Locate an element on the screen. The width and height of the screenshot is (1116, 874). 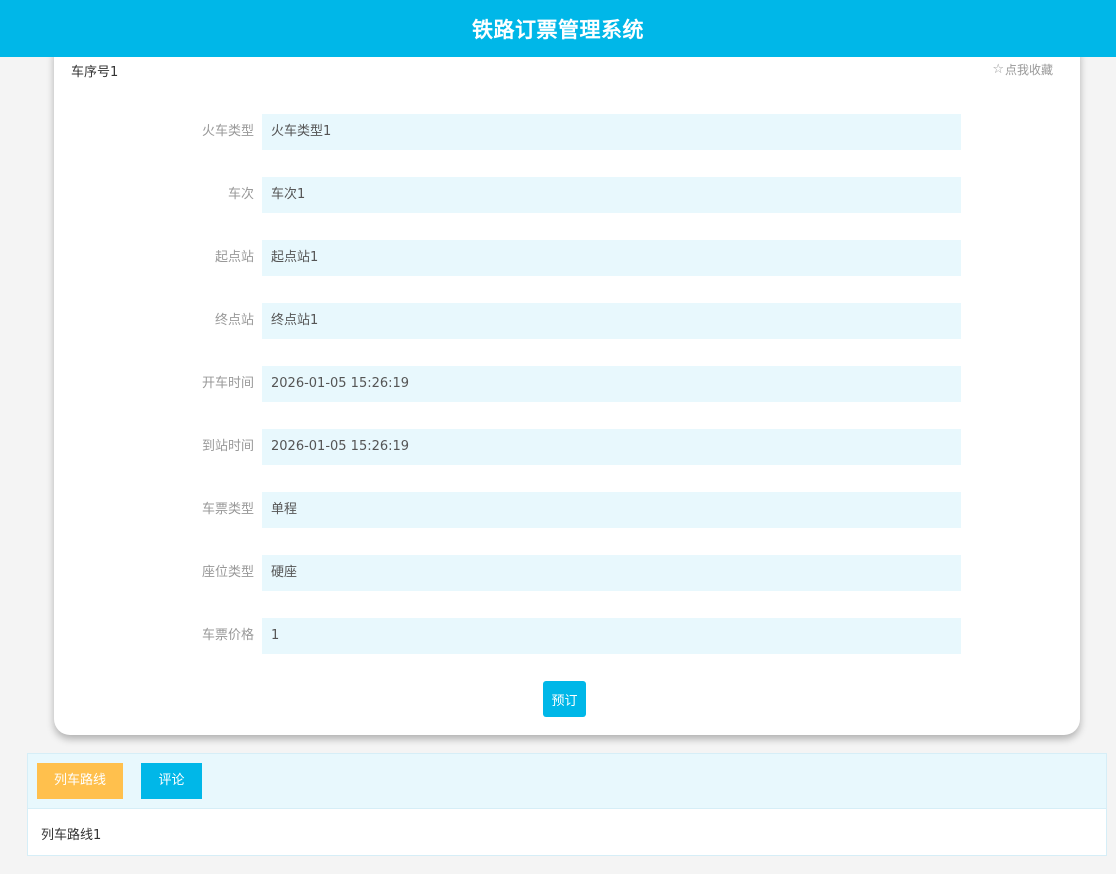
book-button: 预订 is located at coordinates (564, 699).